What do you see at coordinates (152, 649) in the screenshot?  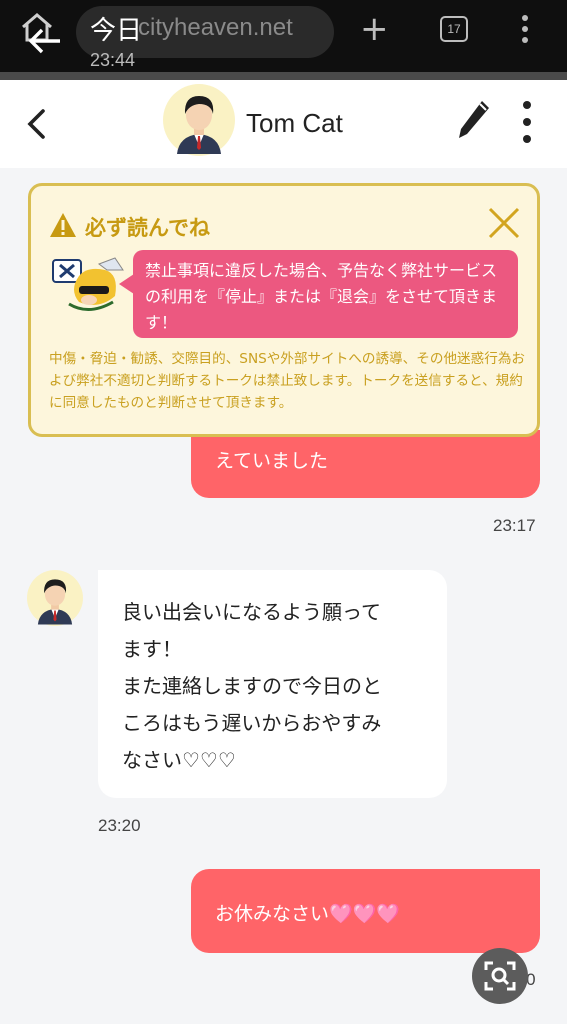 I see `message-line: ます！` at bounding box center [152, 649].